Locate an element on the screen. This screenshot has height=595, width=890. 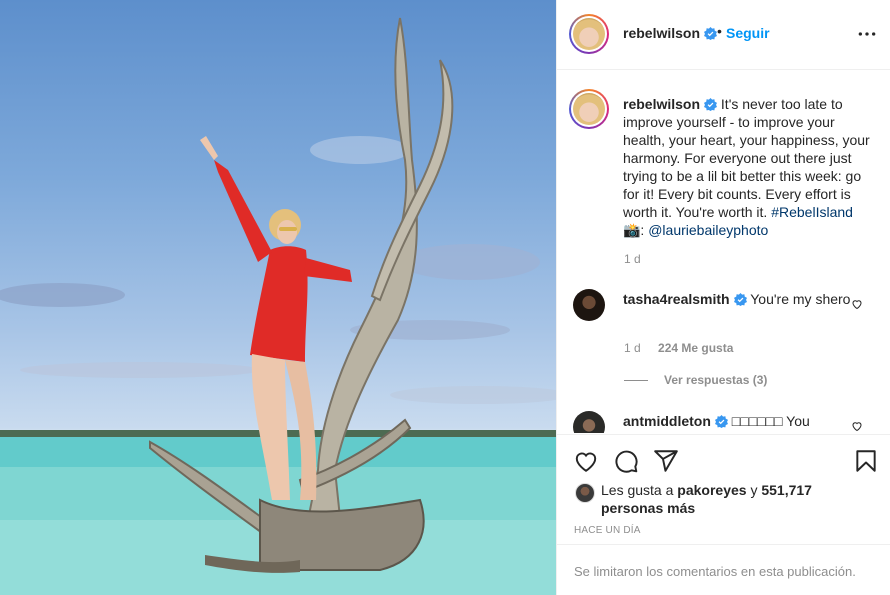
comment-username: antmiddleton is located at coordinates (667, 421).